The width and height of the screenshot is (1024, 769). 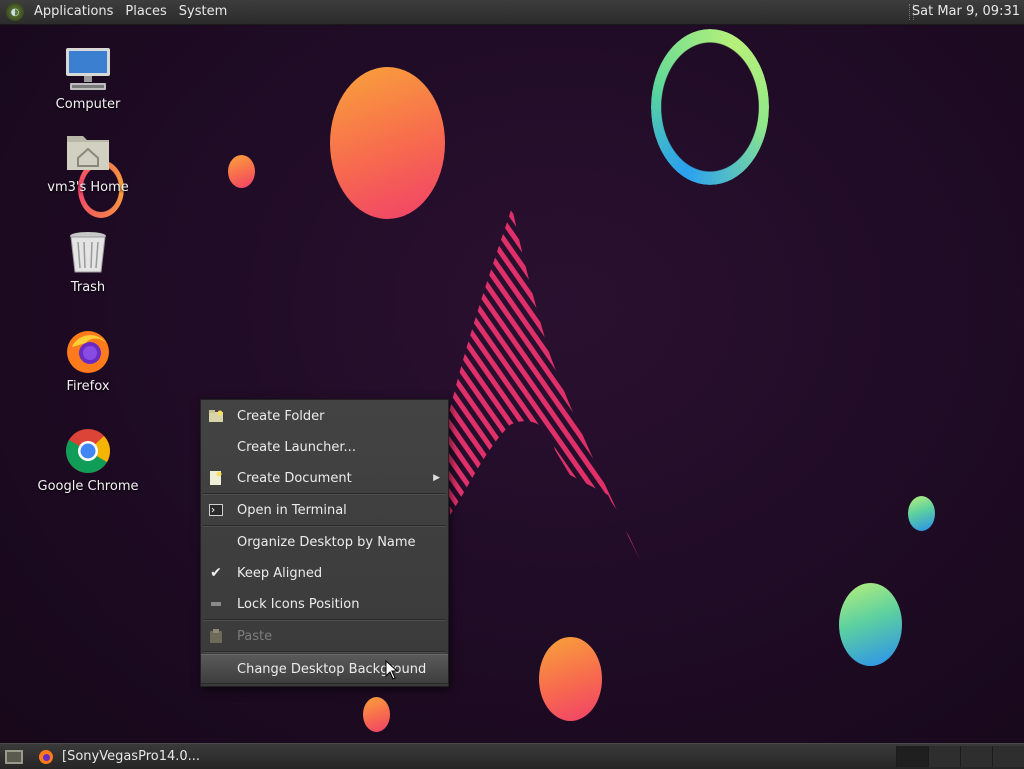 I want to click on menu-item-lock-icons: Lock Icons Position, so click(x=324, y=604).